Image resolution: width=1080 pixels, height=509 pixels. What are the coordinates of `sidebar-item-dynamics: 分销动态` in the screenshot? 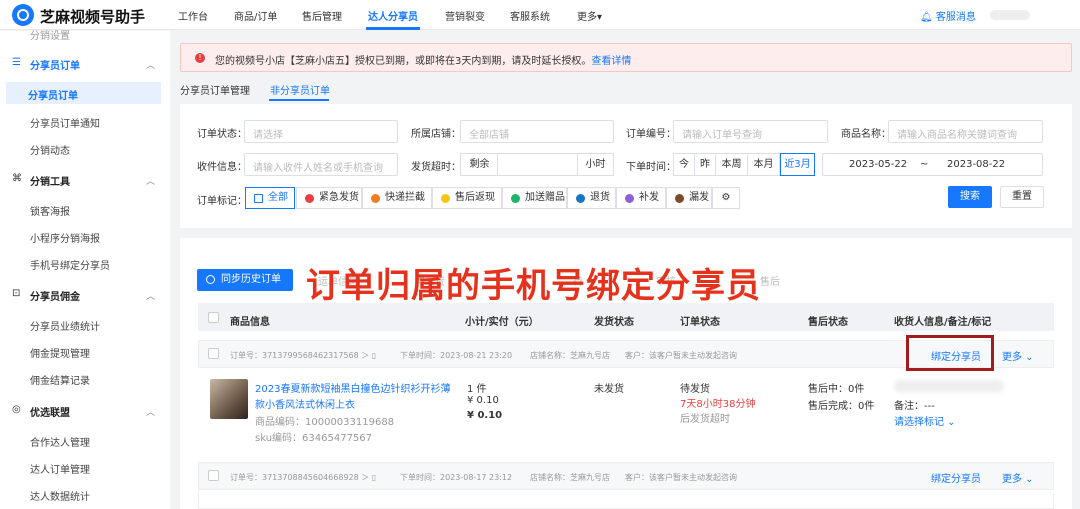 It's located at (50, 149).